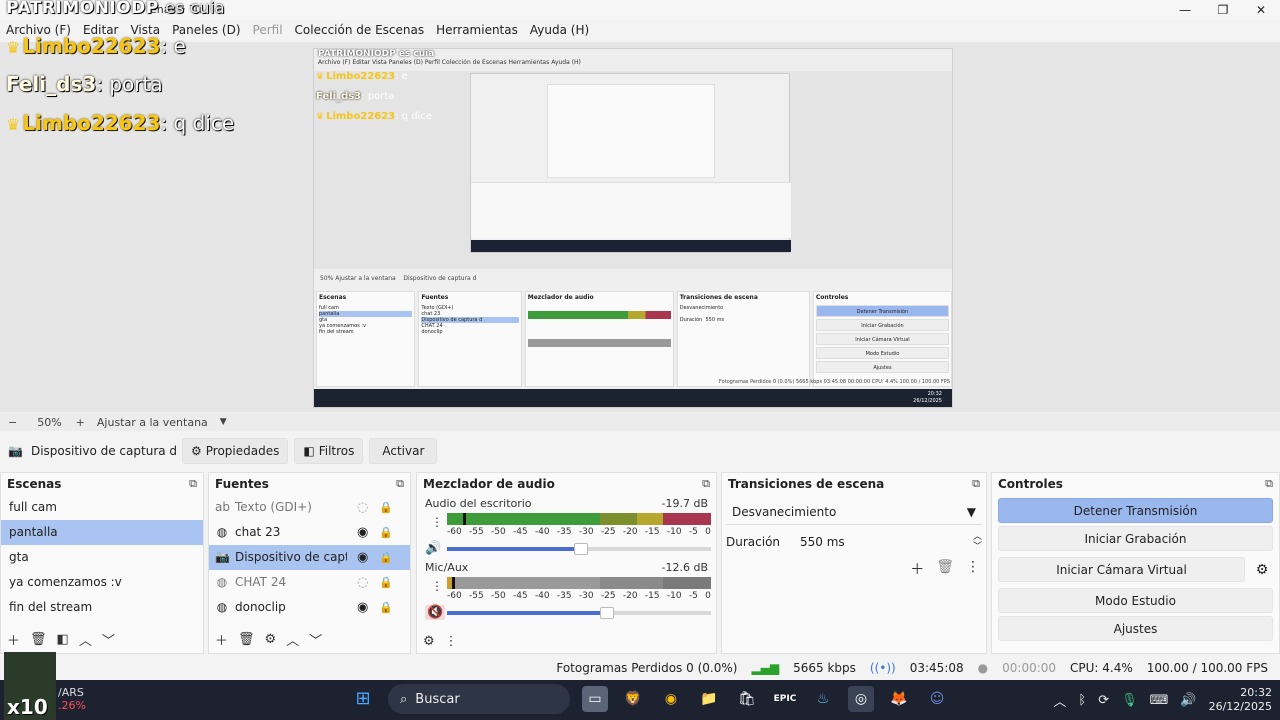 The width and height of the screenshot is (1280, 720). Describe the element at coordinates (861, 699) in the screenshot. I see `obs-icon: ◎` at that location.